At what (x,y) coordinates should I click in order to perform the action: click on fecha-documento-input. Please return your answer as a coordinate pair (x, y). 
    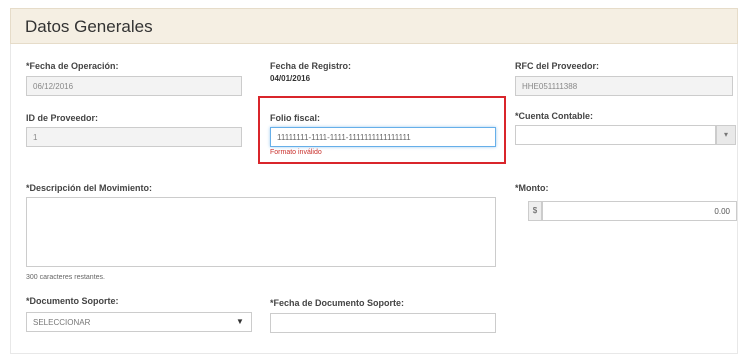
    Looking at the image, I should click on (383, 323).